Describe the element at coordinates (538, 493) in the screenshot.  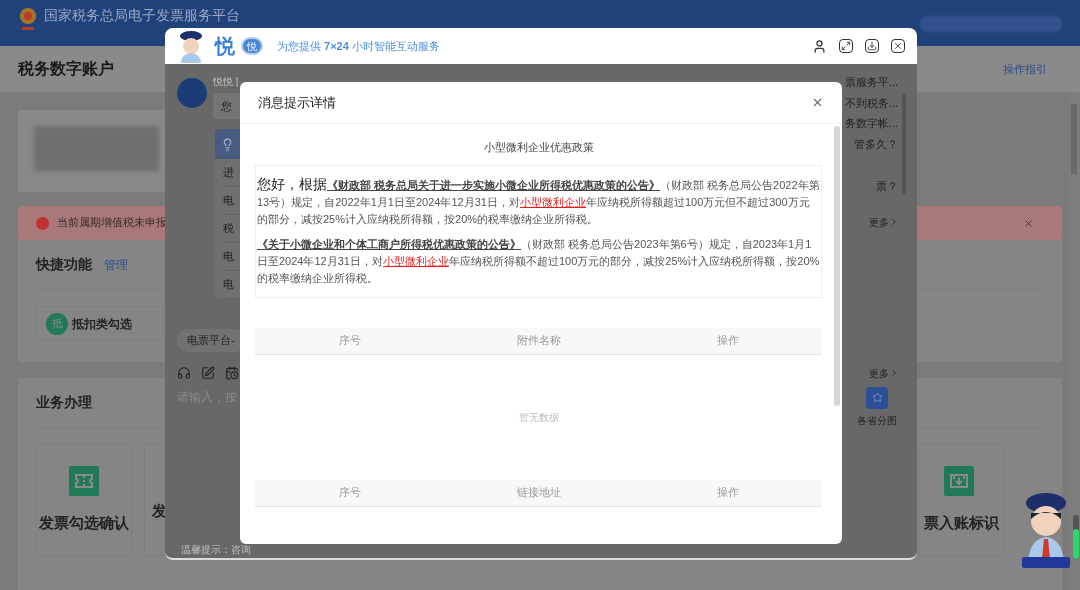
I see `column-header: 链接地址` at that location.